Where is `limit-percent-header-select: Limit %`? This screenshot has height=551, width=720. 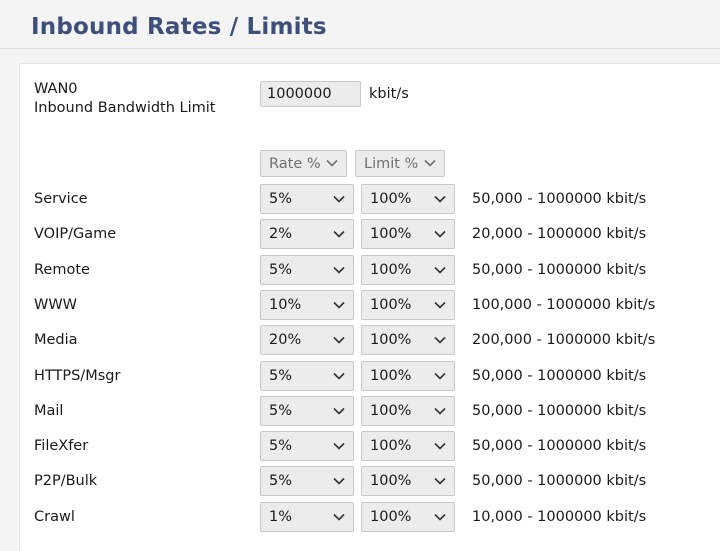
limit-percent-header-select: Limit % is located at coordinates (400, 163).